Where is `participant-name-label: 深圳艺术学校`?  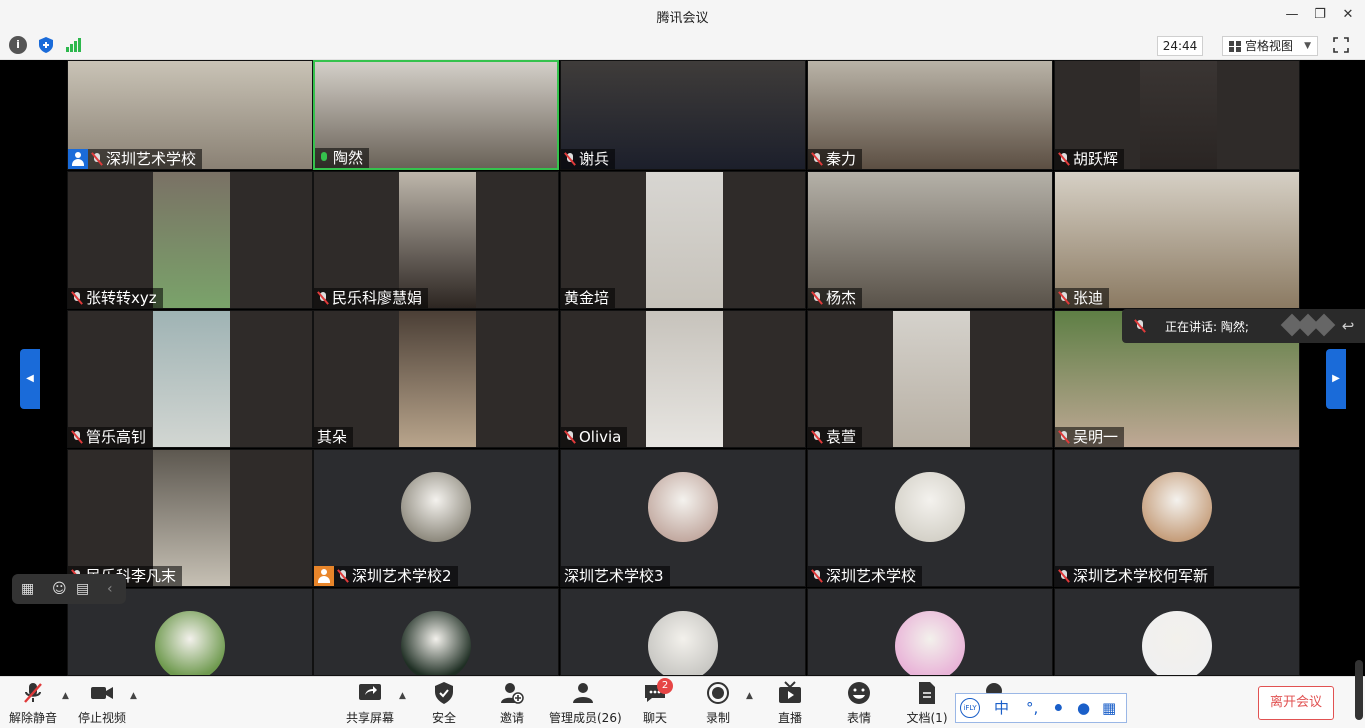 participant-name-label: 深圳艺术学校 is located at coordinates (865, 576).